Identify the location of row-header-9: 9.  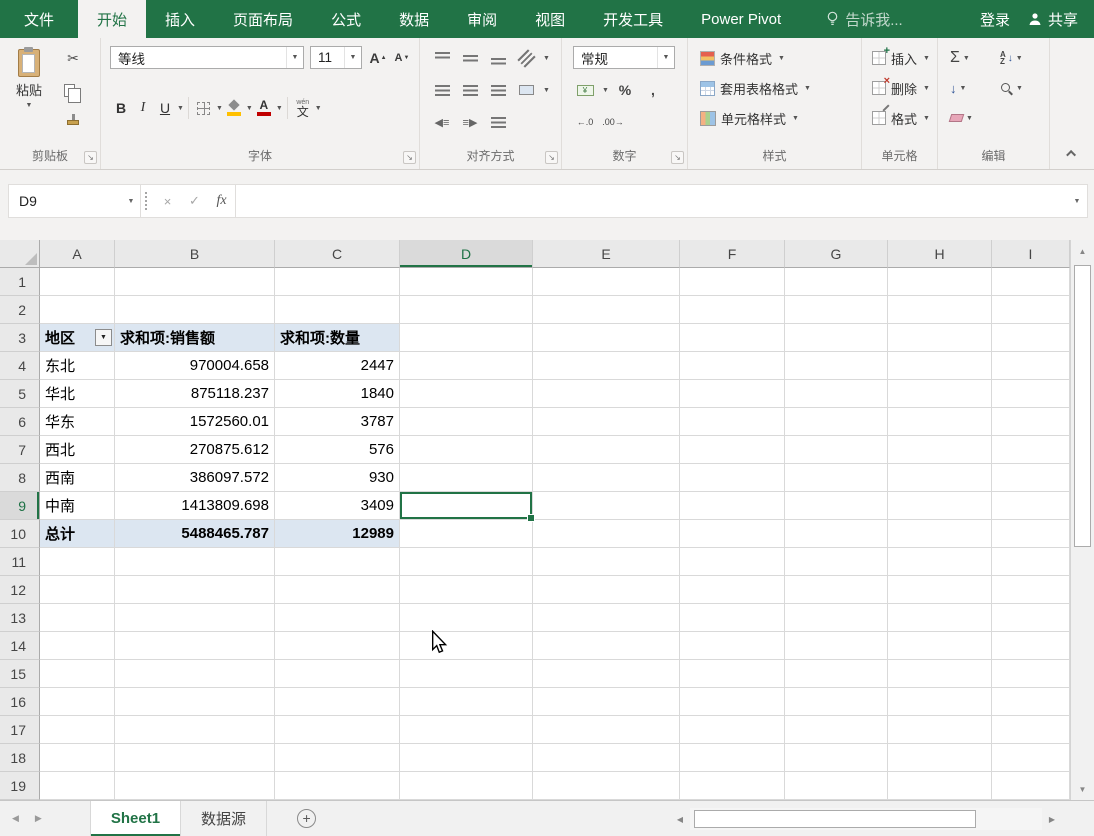
(20, 506).